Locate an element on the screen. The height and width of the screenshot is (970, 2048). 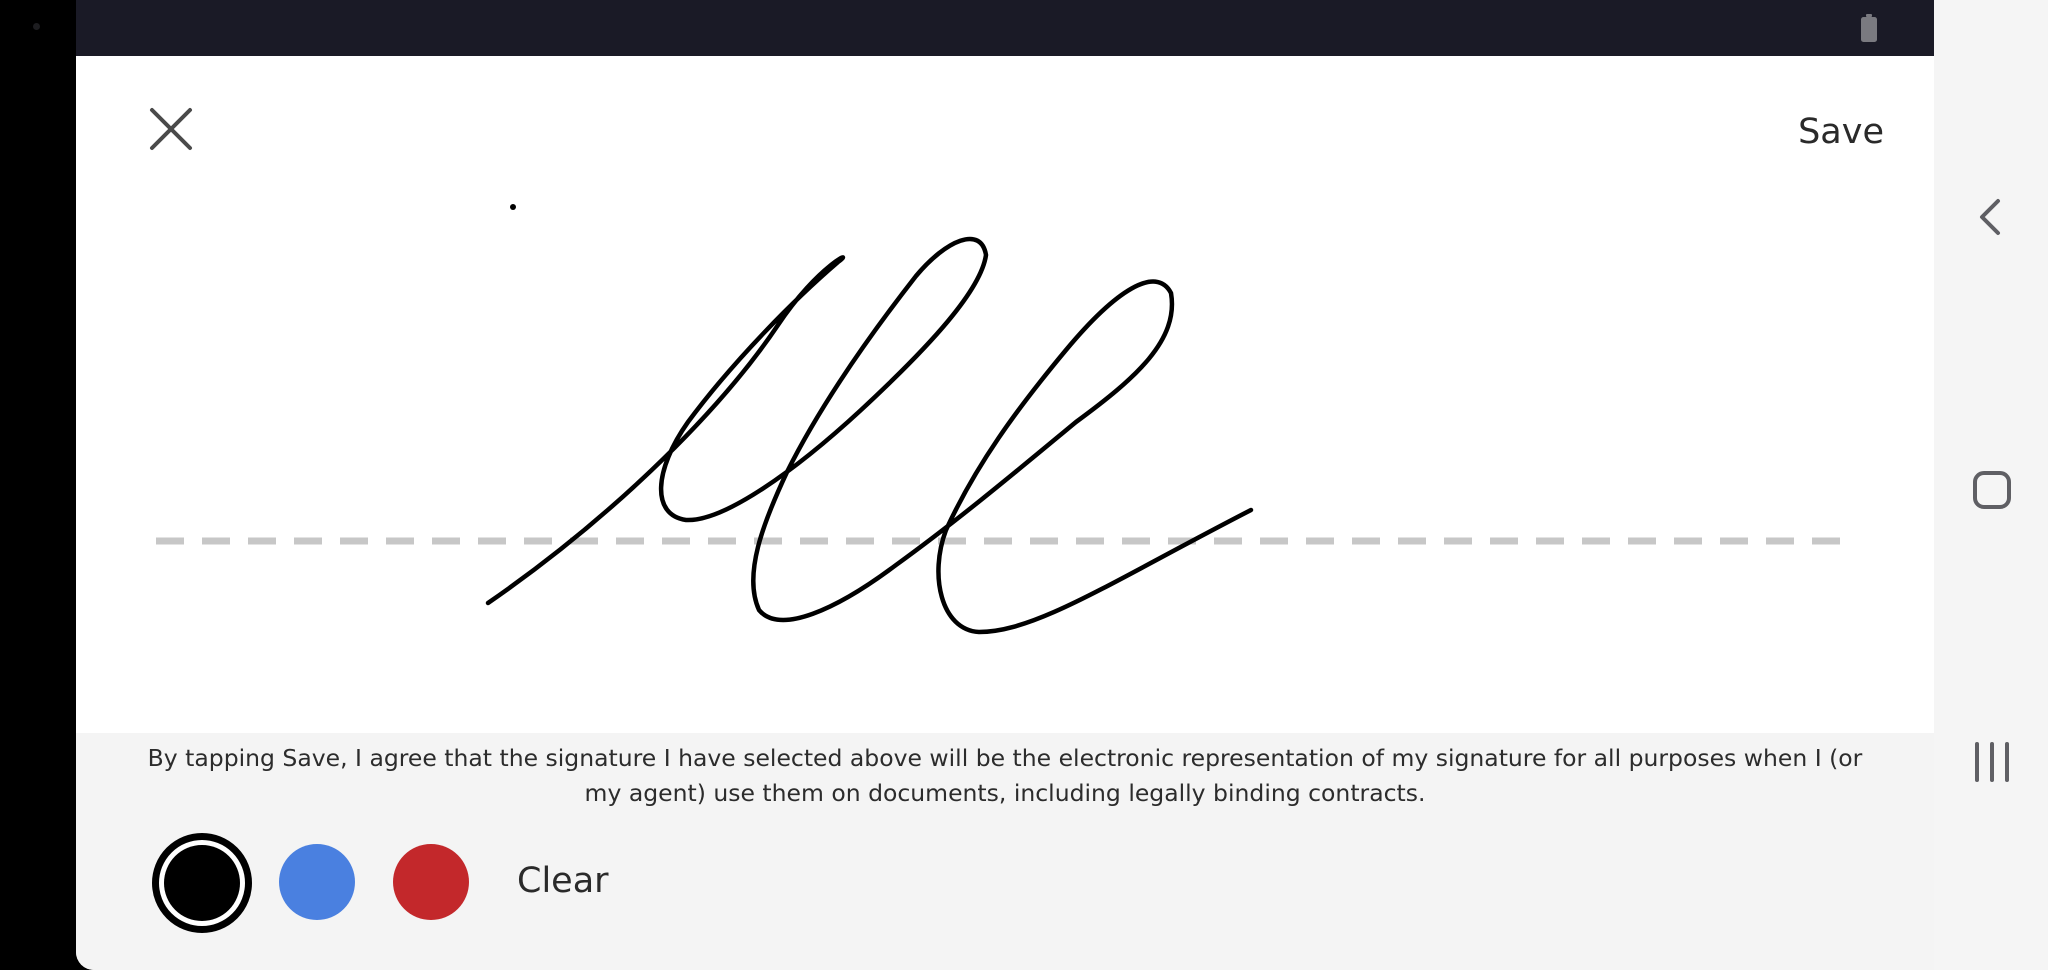
close-icon is located at coordinates (171, 129).